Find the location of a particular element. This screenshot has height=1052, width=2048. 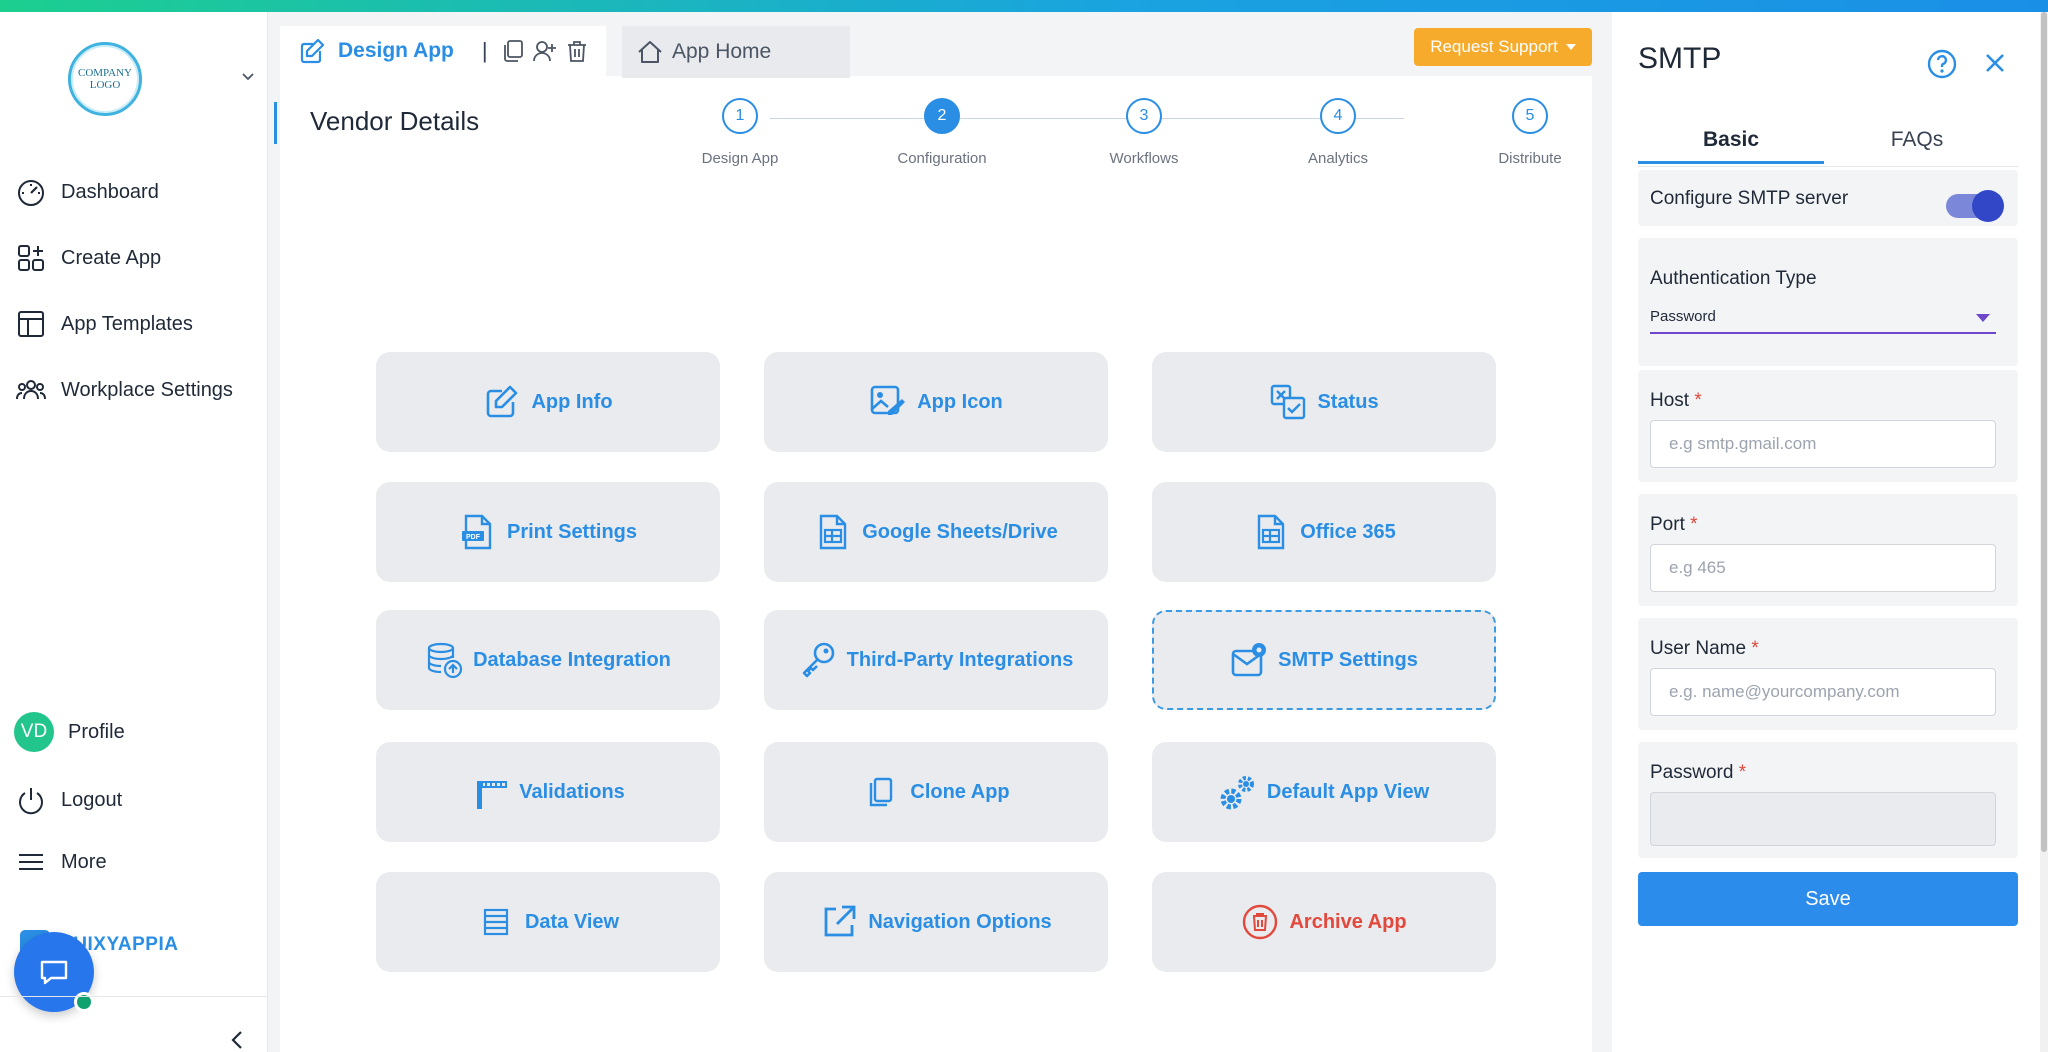

chat-button is located at coordinates (54, 972).